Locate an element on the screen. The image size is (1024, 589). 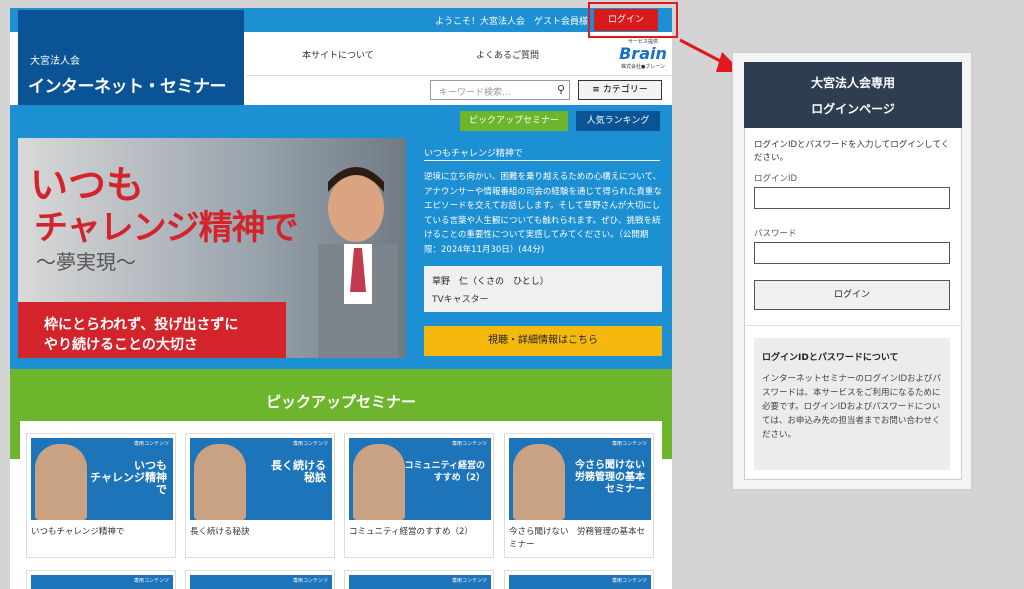
seminar-caption: いつもチャレンジ精神で is located at coordinates (78, 532).